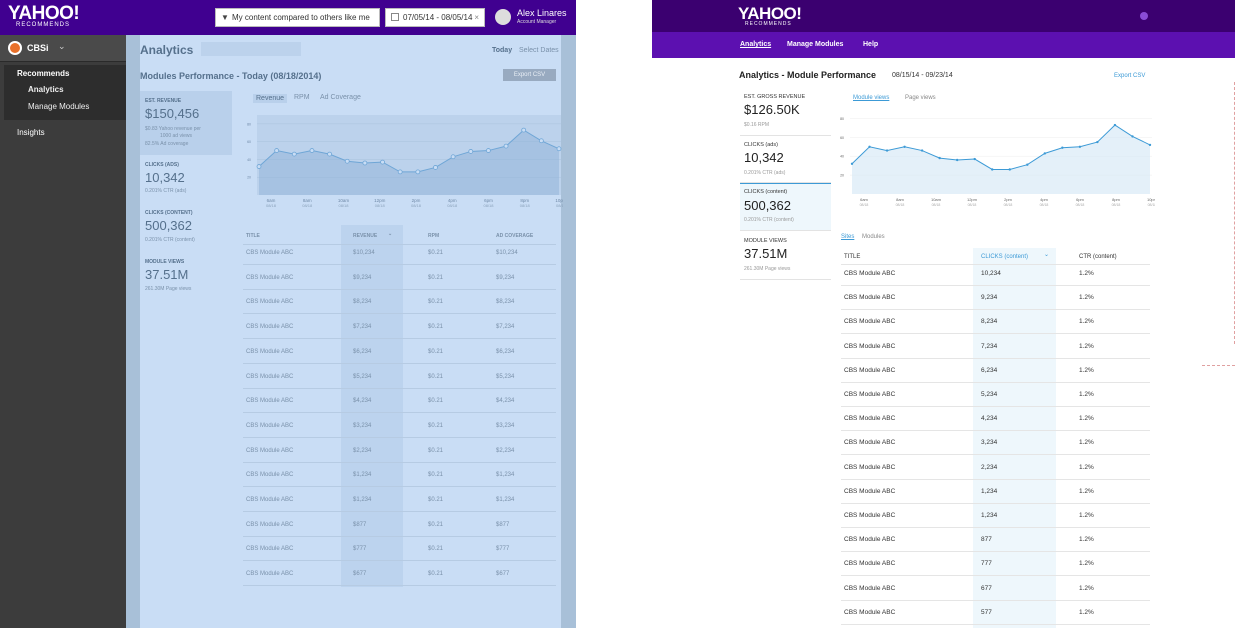 The height and width of the screenshot is (628, 1235). I want to click on metric-label: EST. REVENUE, so click(163, 101).